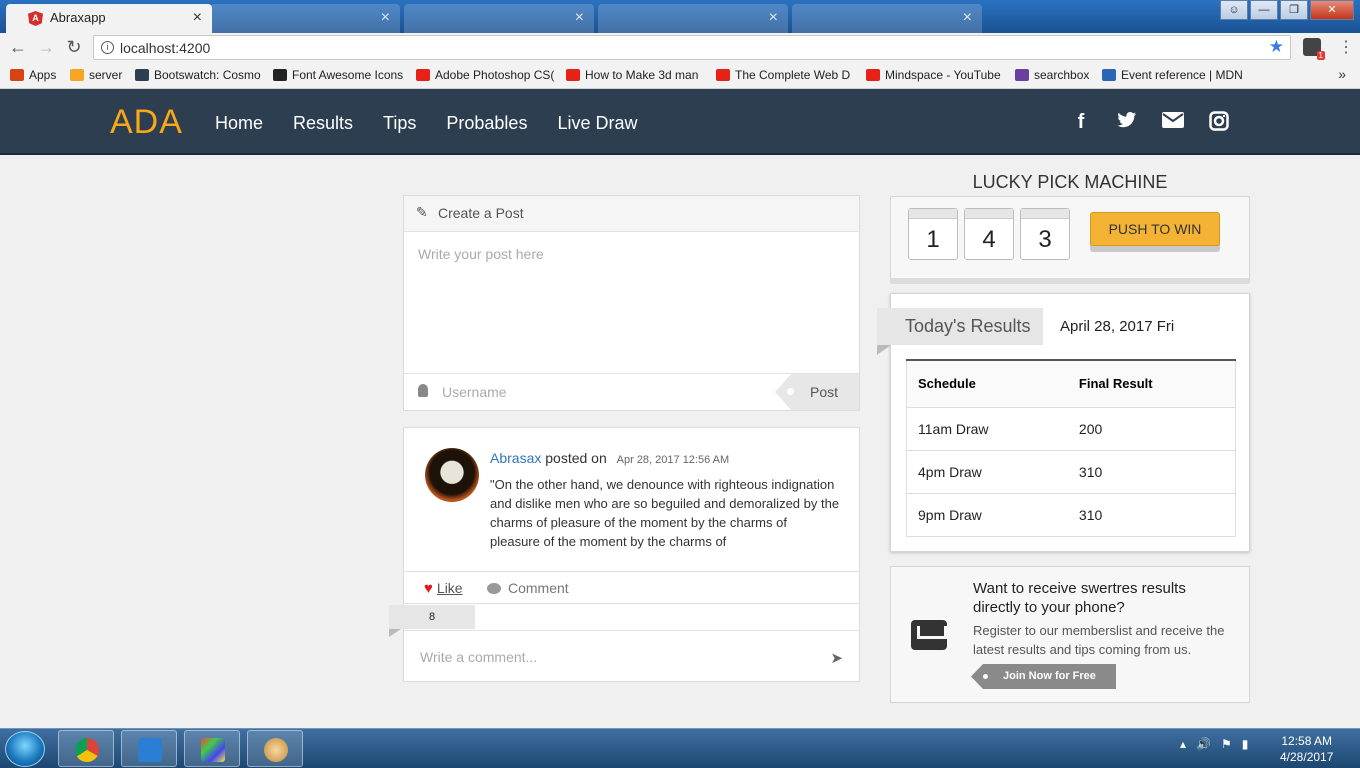 This screenshot has height=768, width=1360. Describe the element at coordinates (17, 75) in the screenshot. I see `apps-grid-icon` at that location.